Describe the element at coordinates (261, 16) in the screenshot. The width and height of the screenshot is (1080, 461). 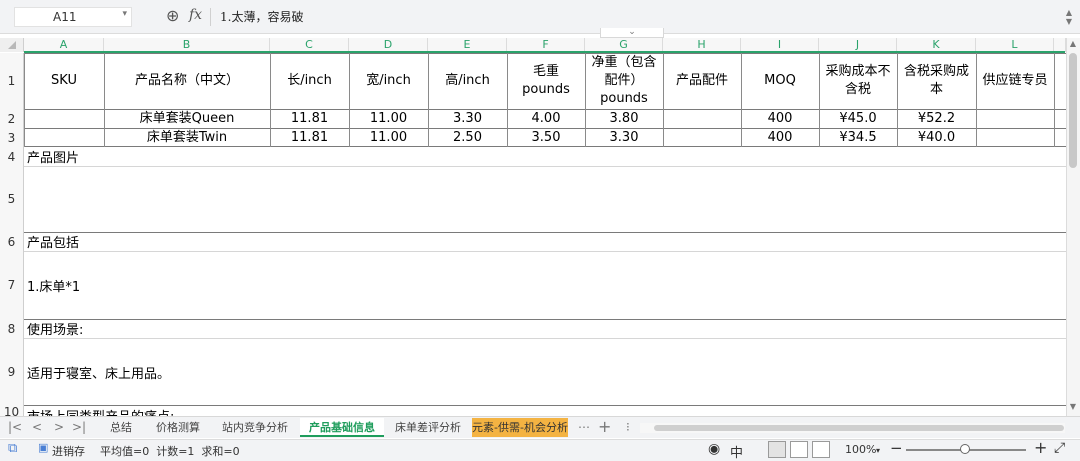
I see `formula-input: 1.太薄，容易破` at that location.